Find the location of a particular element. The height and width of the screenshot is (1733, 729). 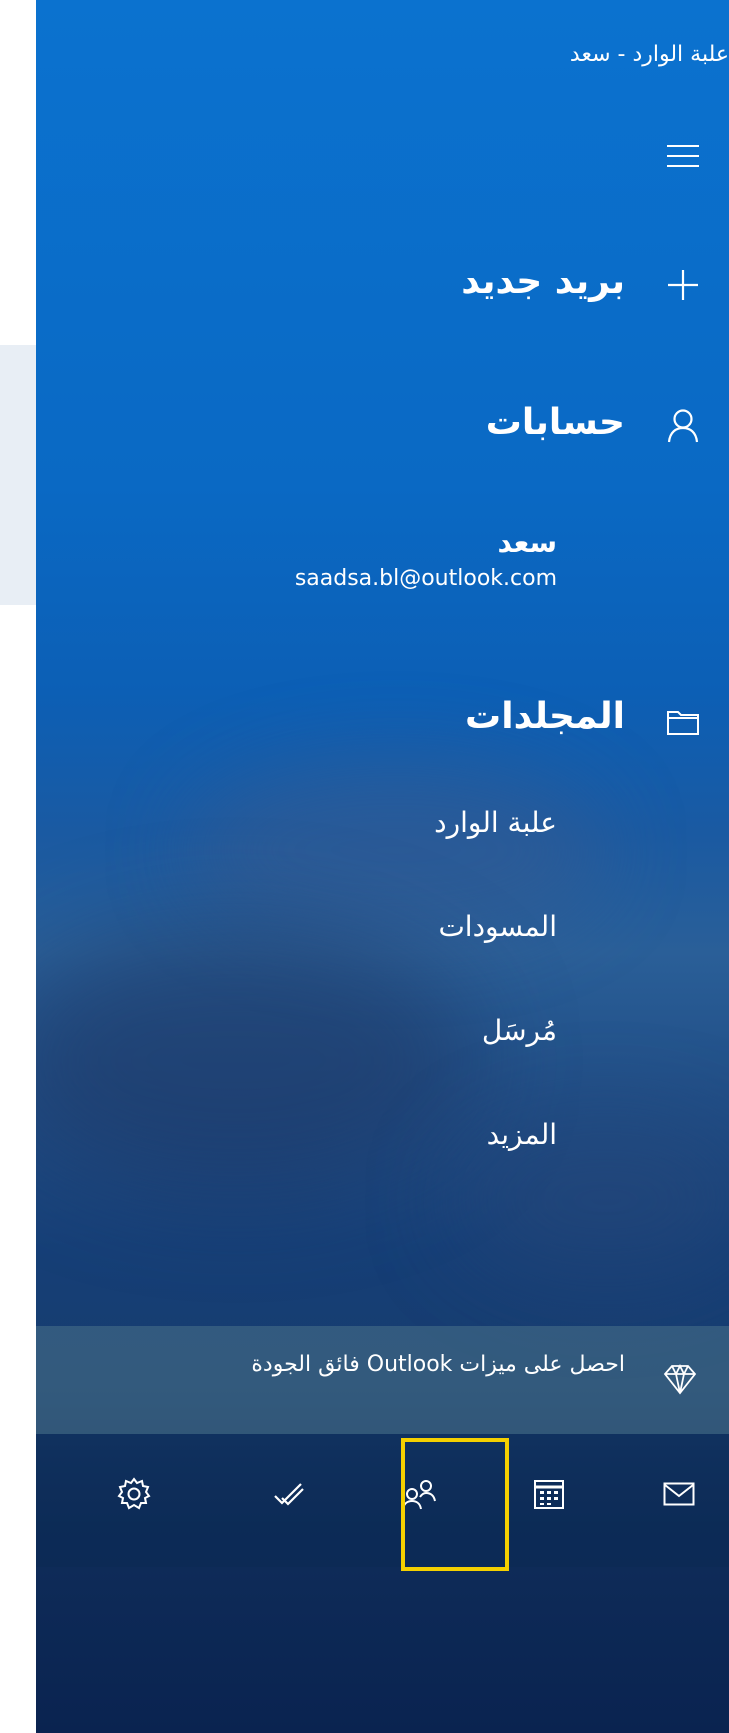

premium-banner: احصل على ميزات Outlook فائق الجودة is located at coordinates (382, 1380).